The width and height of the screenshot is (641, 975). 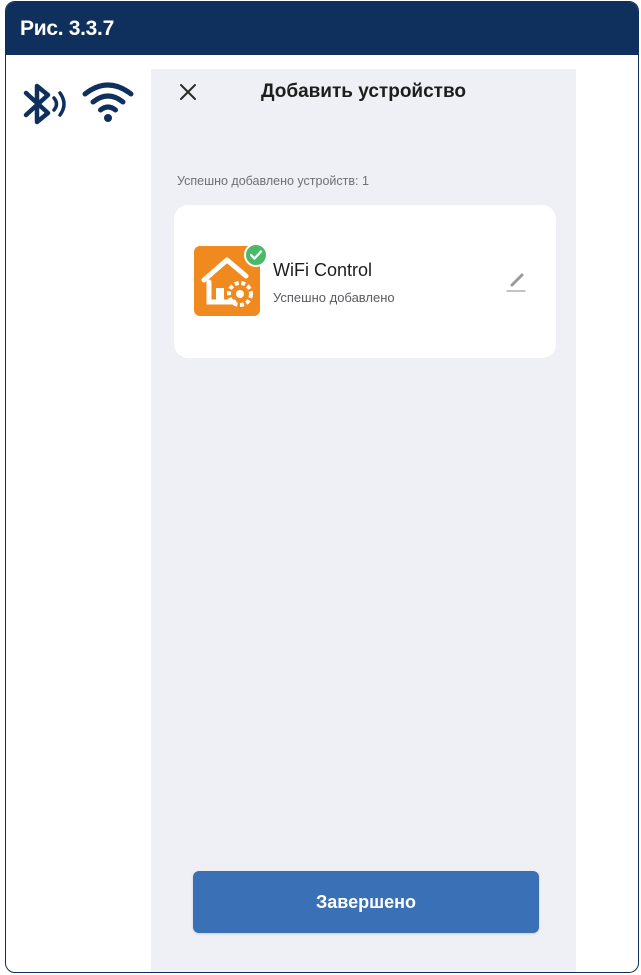 I want to click on done-button: Завершено, so click(x=366, y=902).